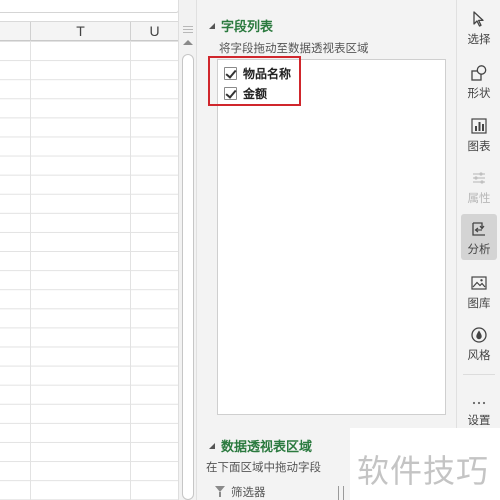  I want to click on split-grip-icon, so click(188, 29).